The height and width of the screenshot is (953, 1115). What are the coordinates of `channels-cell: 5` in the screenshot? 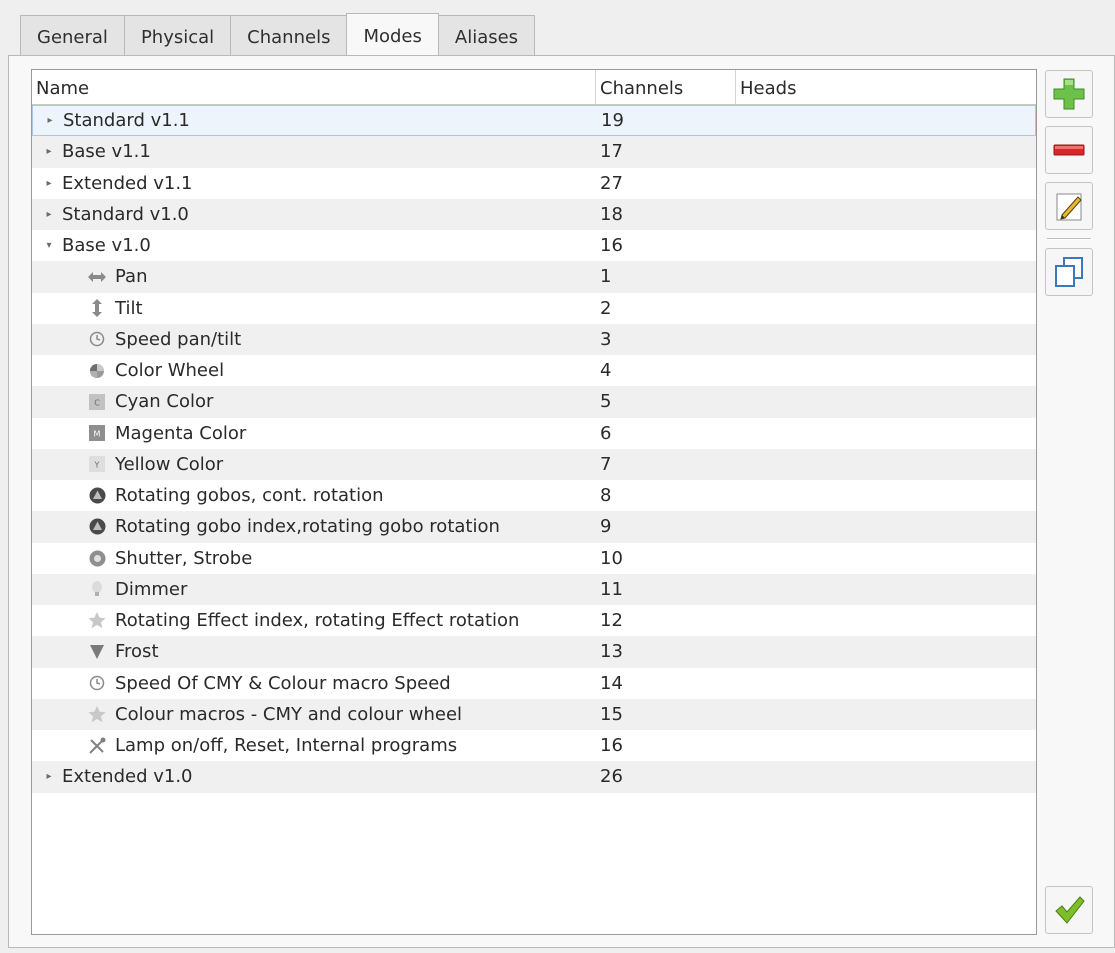 It's located at (606, 402).